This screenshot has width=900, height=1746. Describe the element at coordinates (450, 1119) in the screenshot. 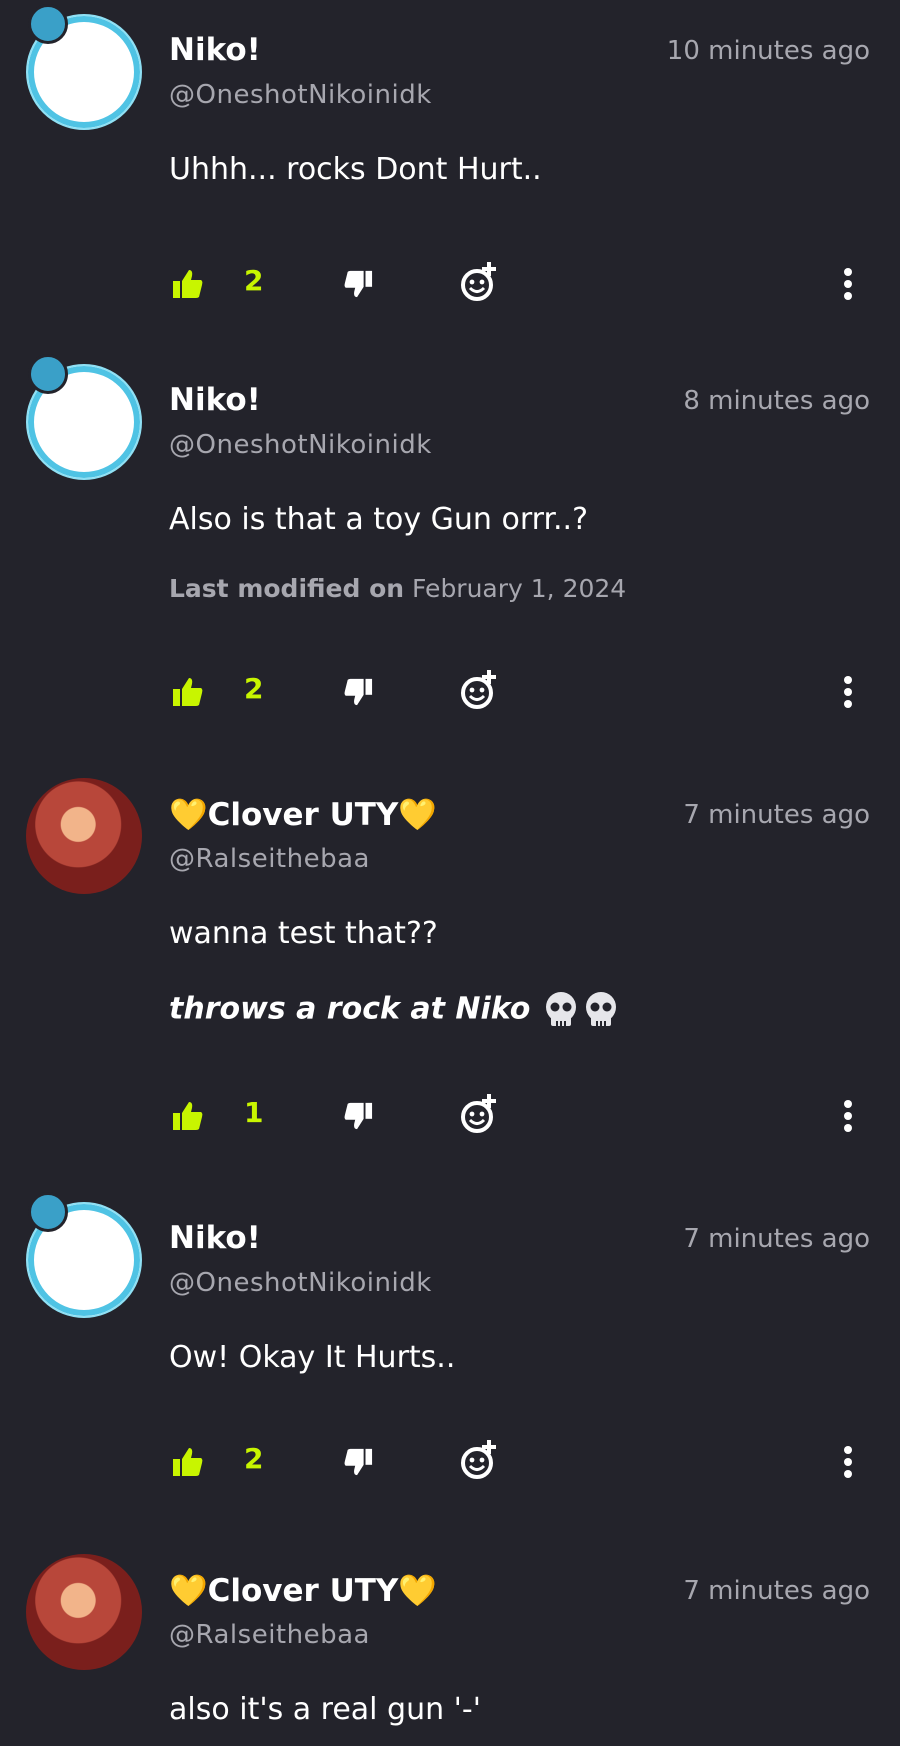

I see `comment-actions: 1` at that location.